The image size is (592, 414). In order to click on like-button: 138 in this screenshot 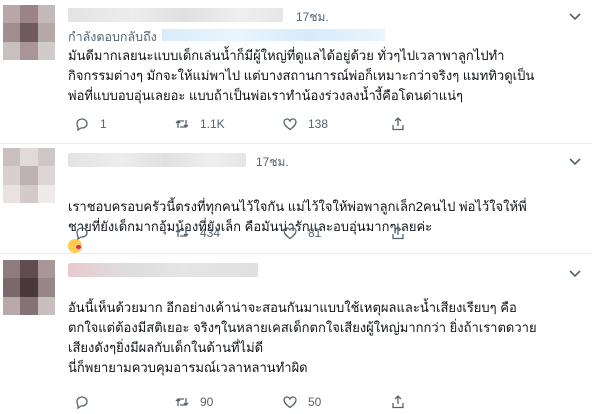, I will do `click(305, 124)`.